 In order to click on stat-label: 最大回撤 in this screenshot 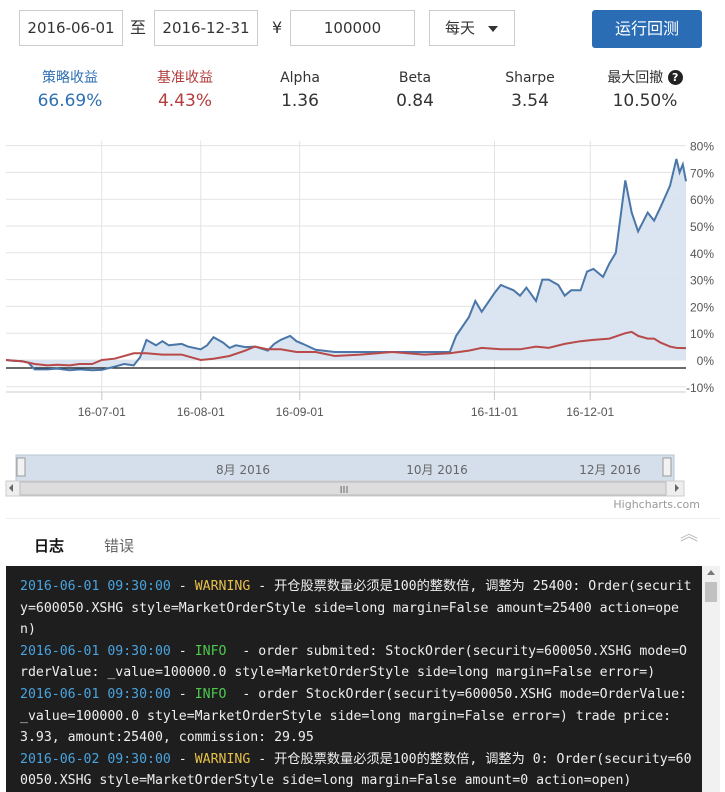, I will do `click(635, 78)`.